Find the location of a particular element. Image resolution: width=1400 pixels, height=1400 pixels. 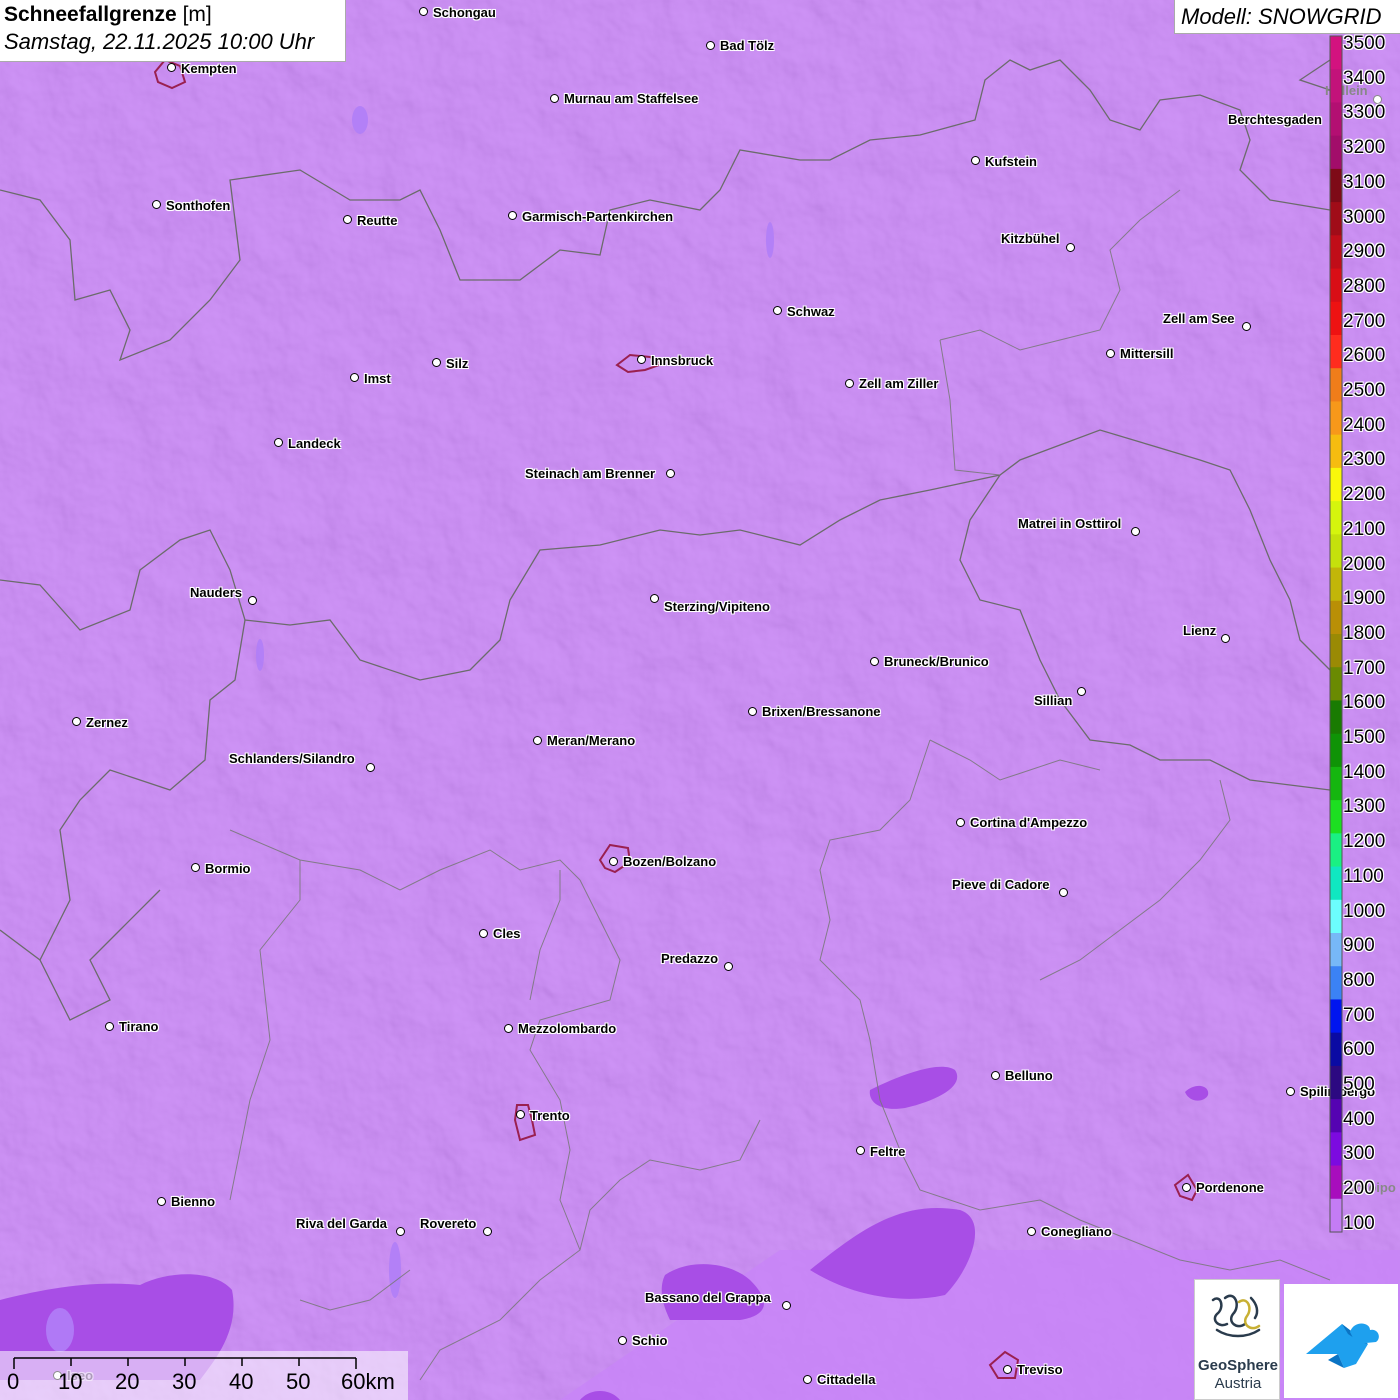

scale-label: 40 is located at coordinates (241, 1381).